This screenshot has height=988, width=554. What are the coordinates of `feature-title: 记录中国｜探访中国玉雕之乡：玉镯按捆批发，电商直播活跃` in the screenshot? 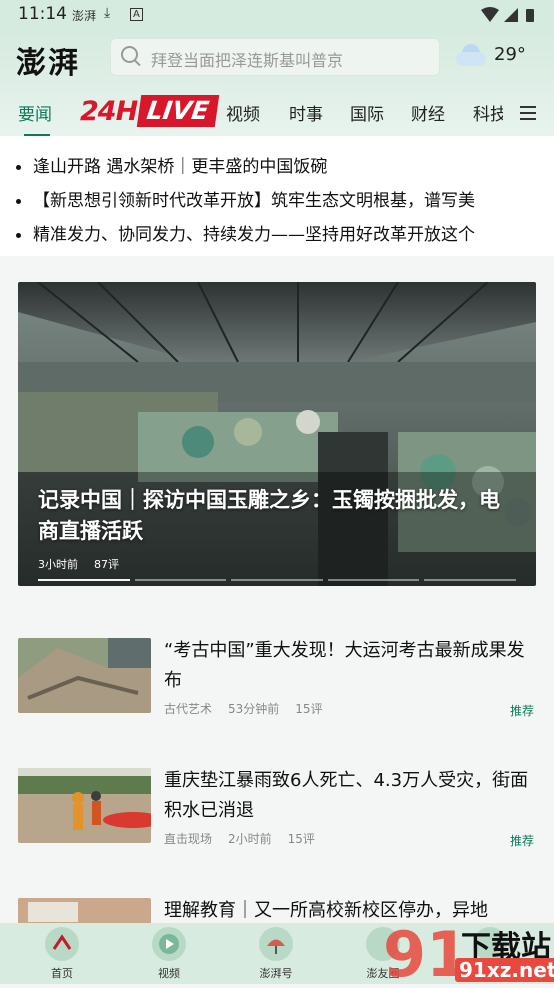 It's located at (269, 515).